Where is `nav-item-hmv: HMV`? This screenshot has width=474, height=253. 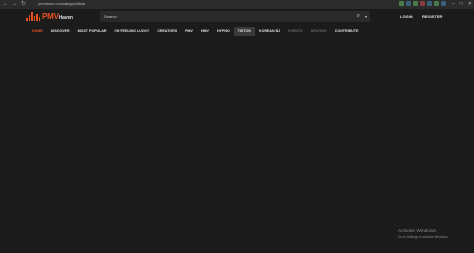 nav-item-hmv: HMV is located at coordinates (205, 31).